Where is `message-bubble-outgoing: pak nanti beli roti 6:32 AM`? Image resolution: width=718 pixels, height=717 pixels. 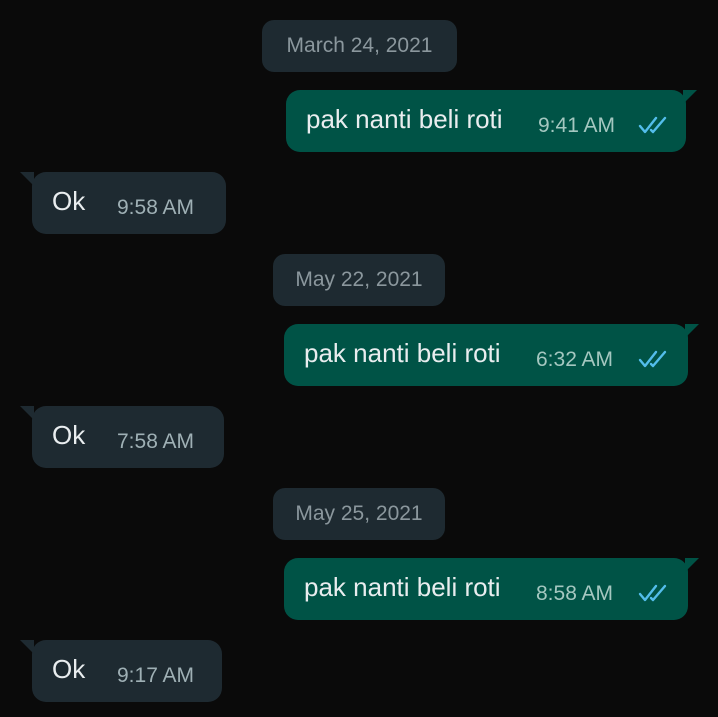
message-bubble-outgoing: pak nanti beli roti 6:32 AM is located at coordinates (491, 355).